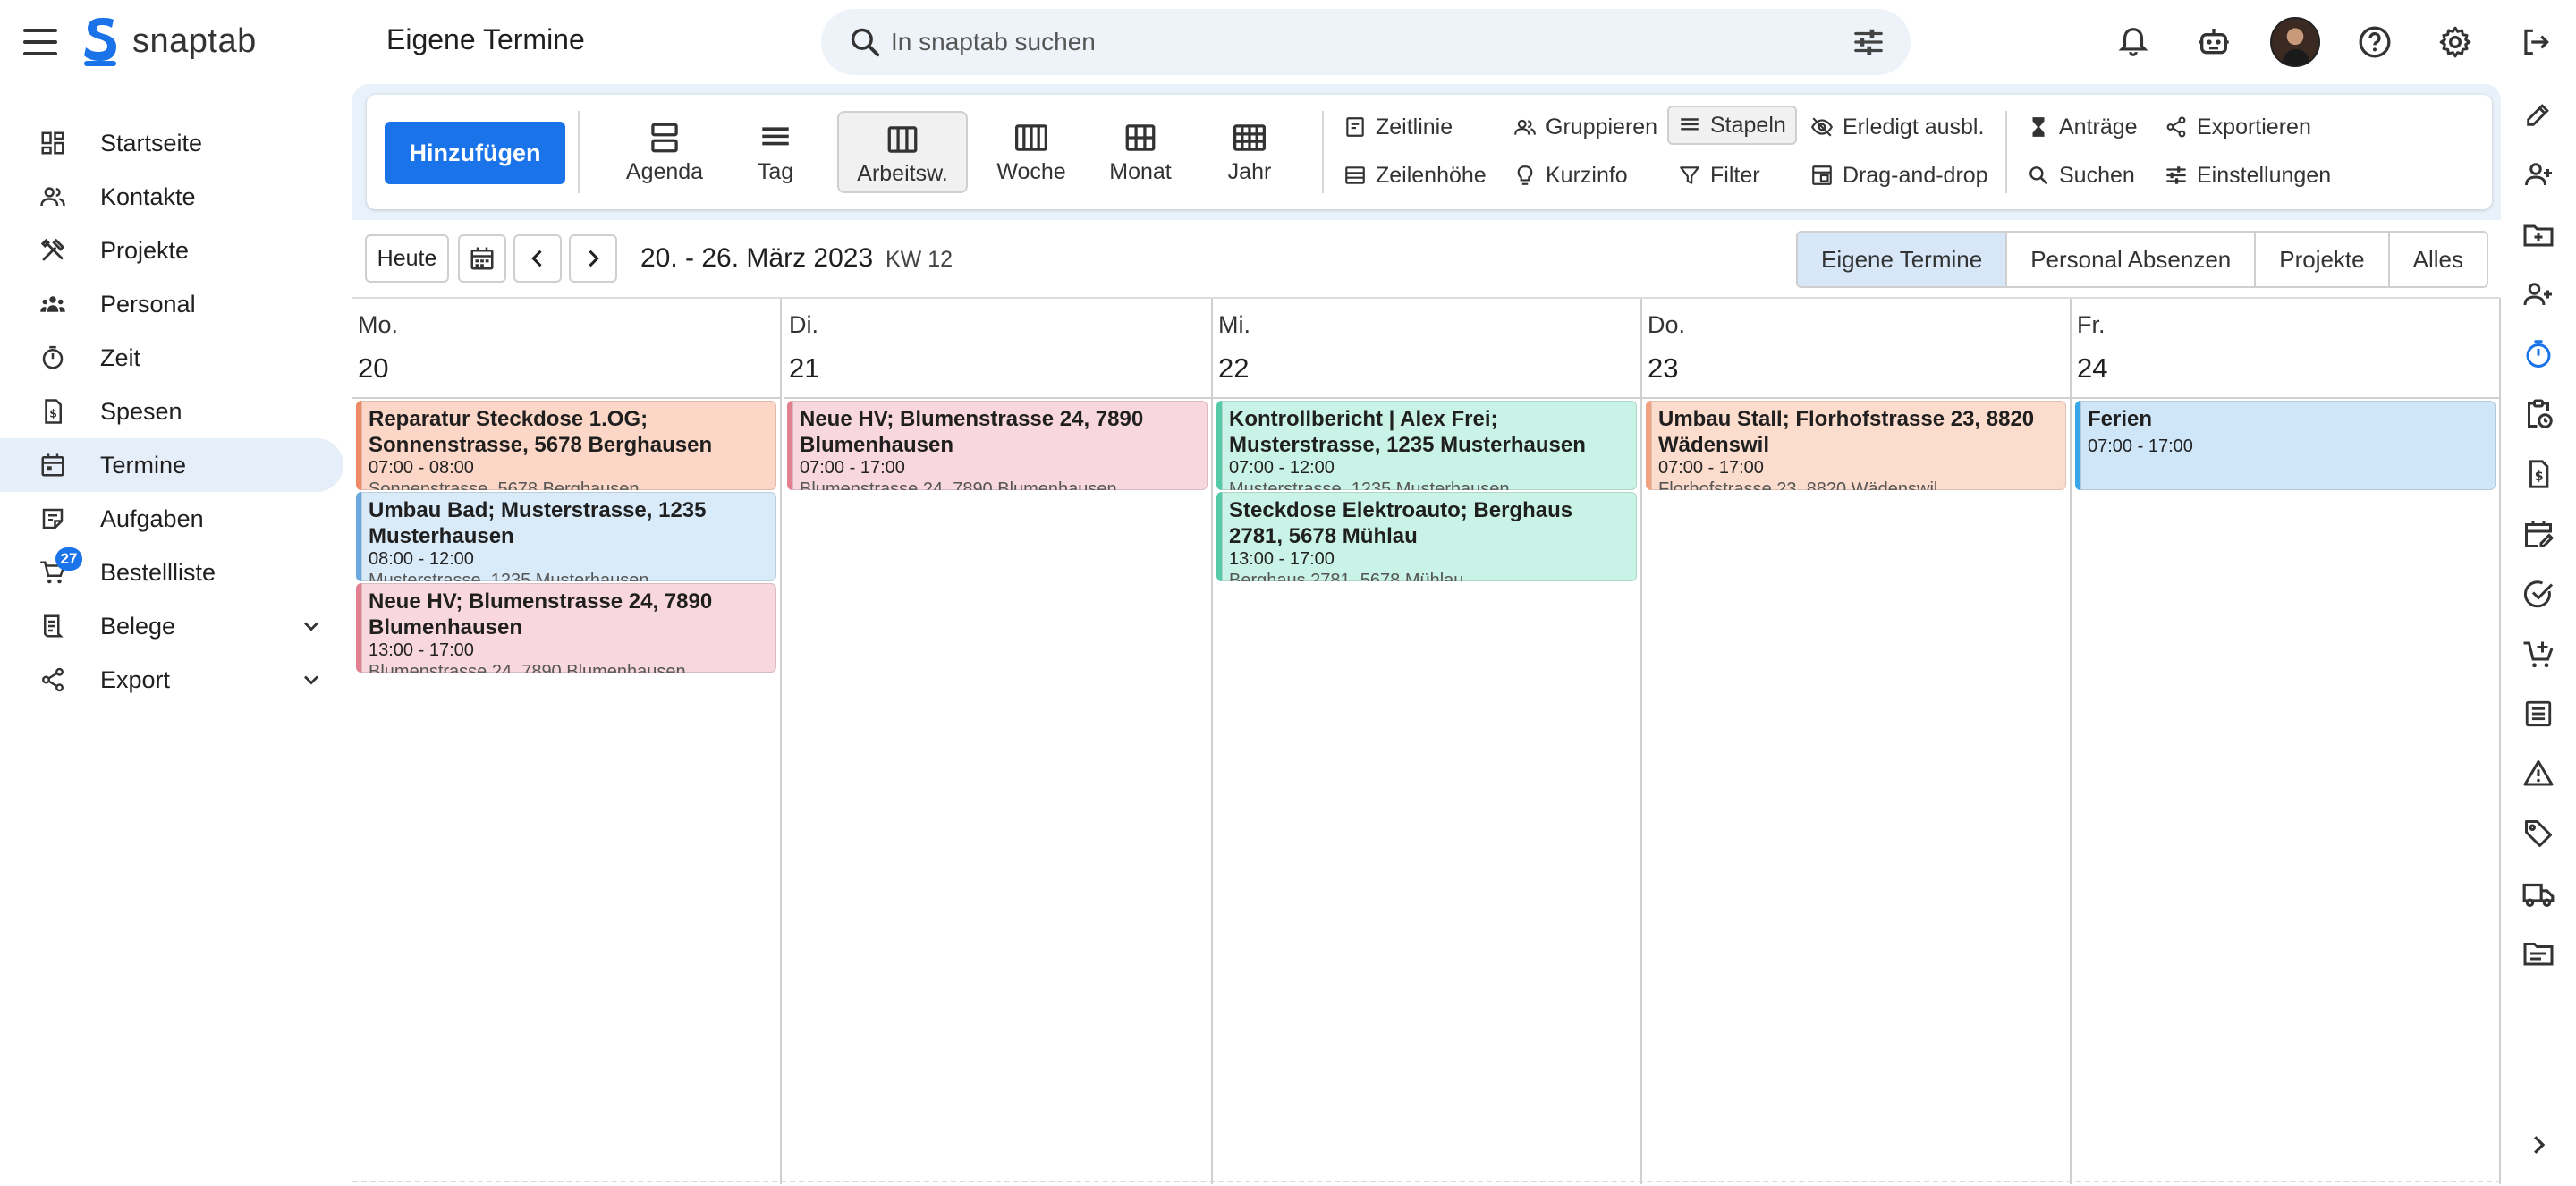  Describe the element at coordinates (171, 358) in the screenshot. I see `sidebar-item-zeit: Zeit` at that location.